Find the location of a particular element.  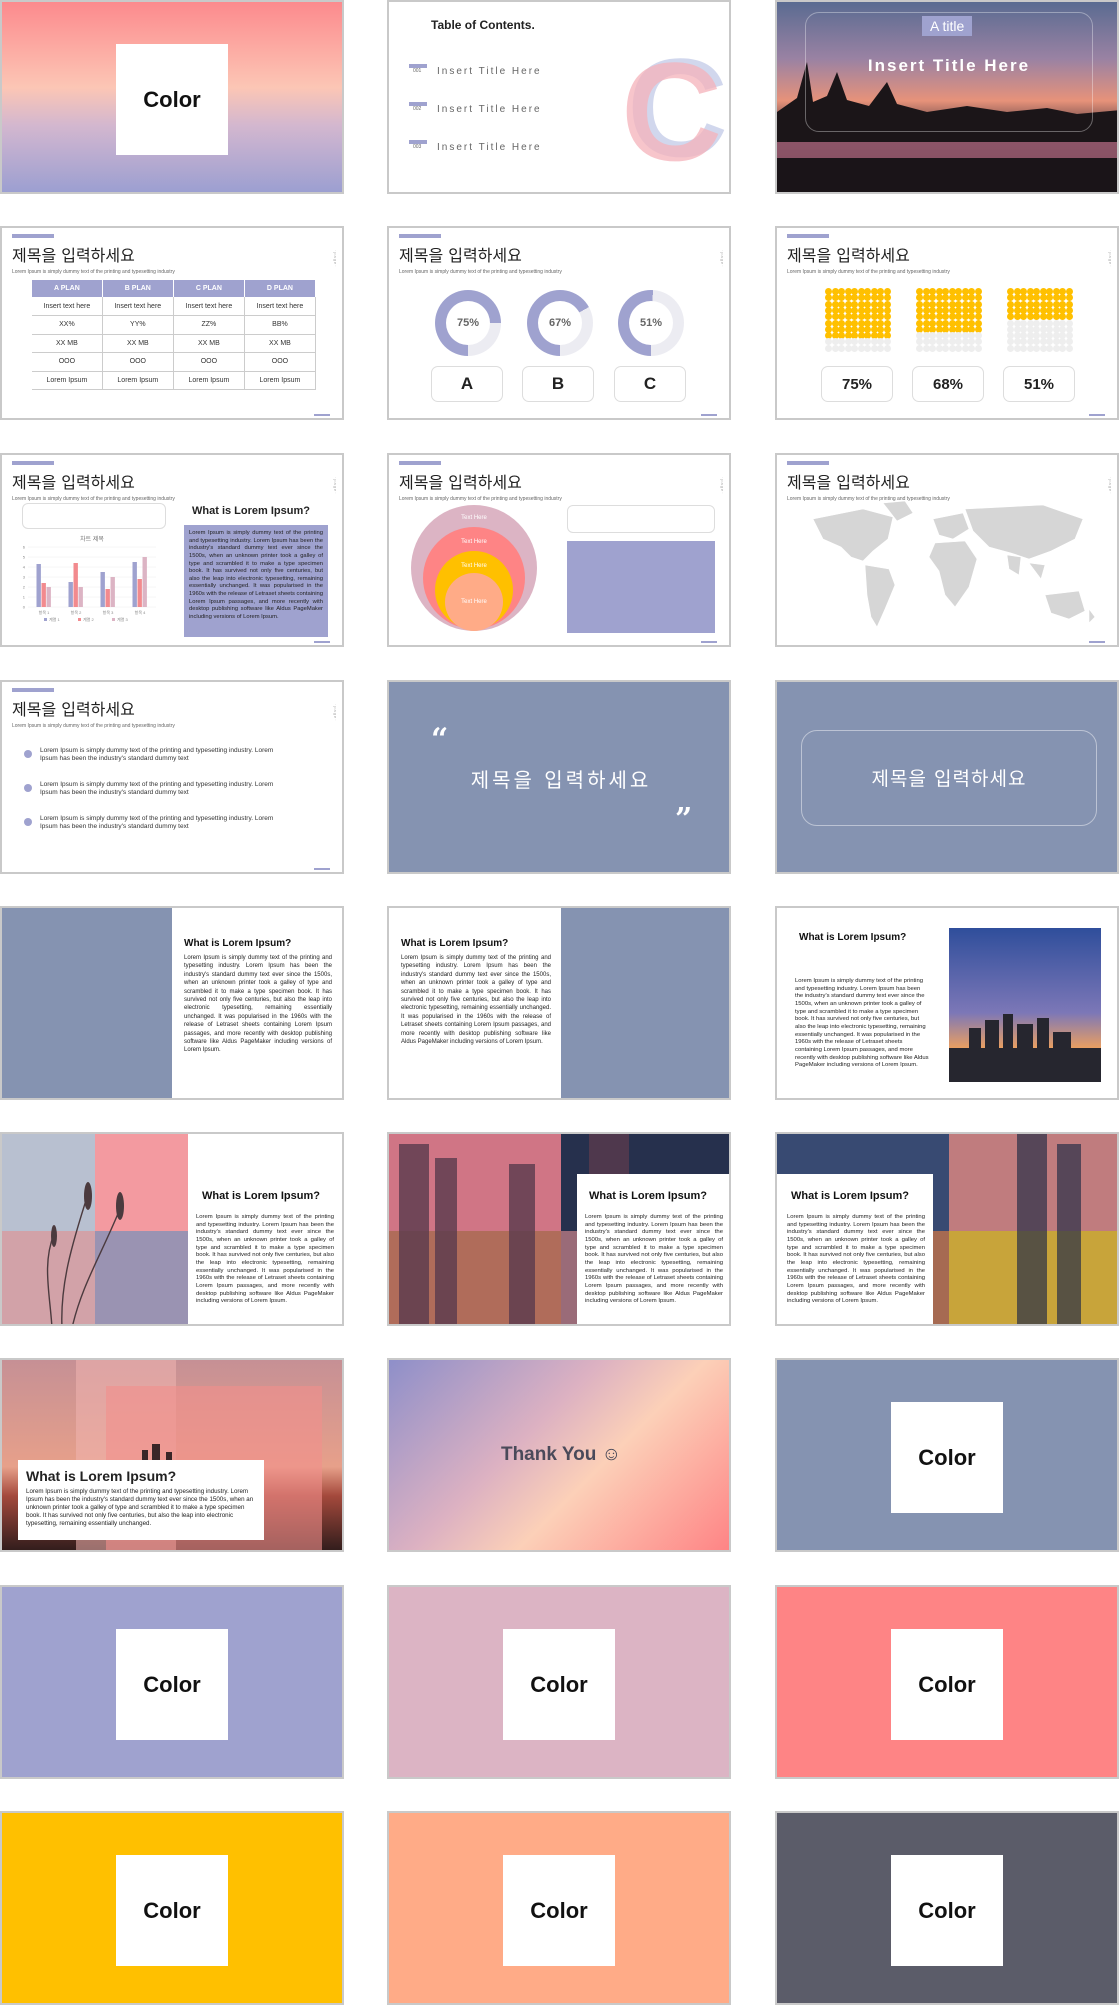

toc-big-letter: C is located at coordinates (672, 111).